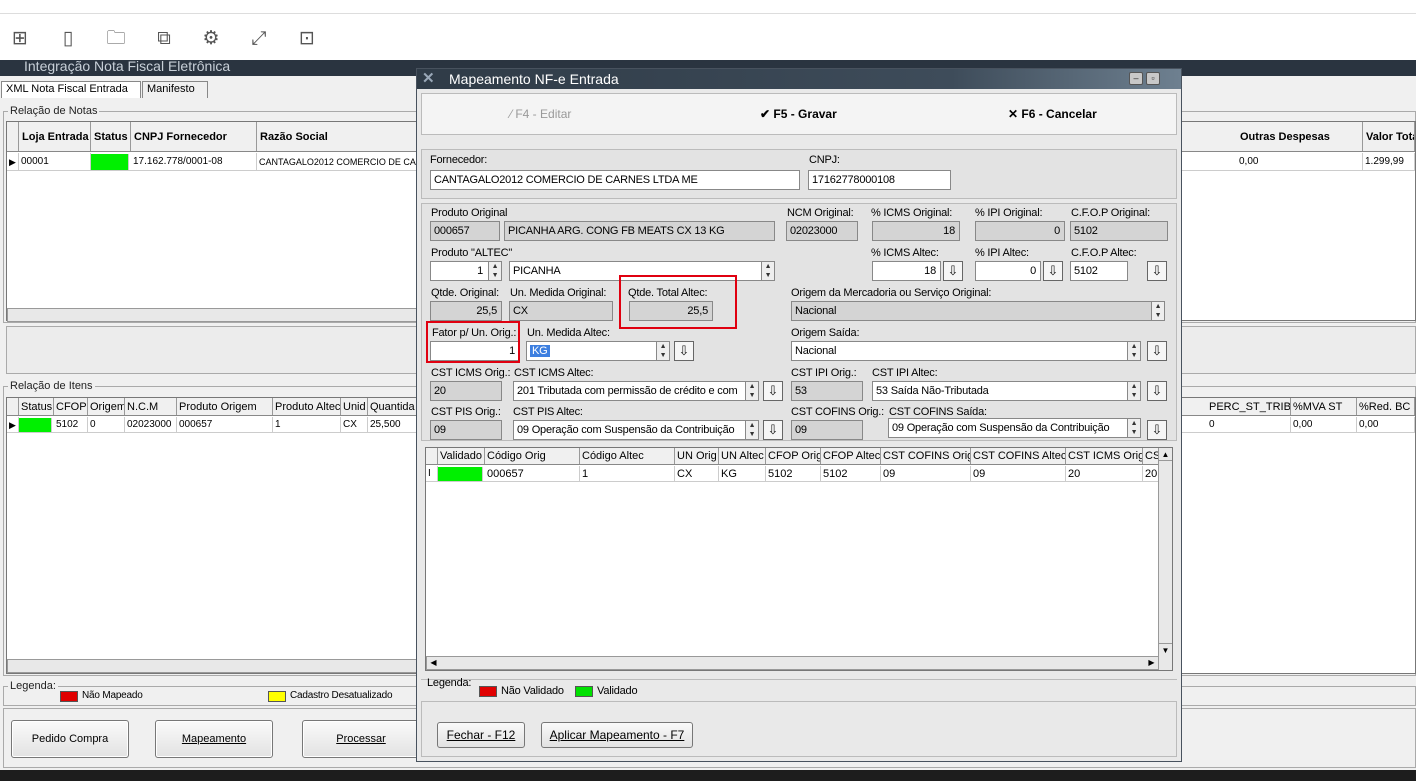  I want to click on cancel-command: ✕ F6 - Cancelar, so click(1052, 114).